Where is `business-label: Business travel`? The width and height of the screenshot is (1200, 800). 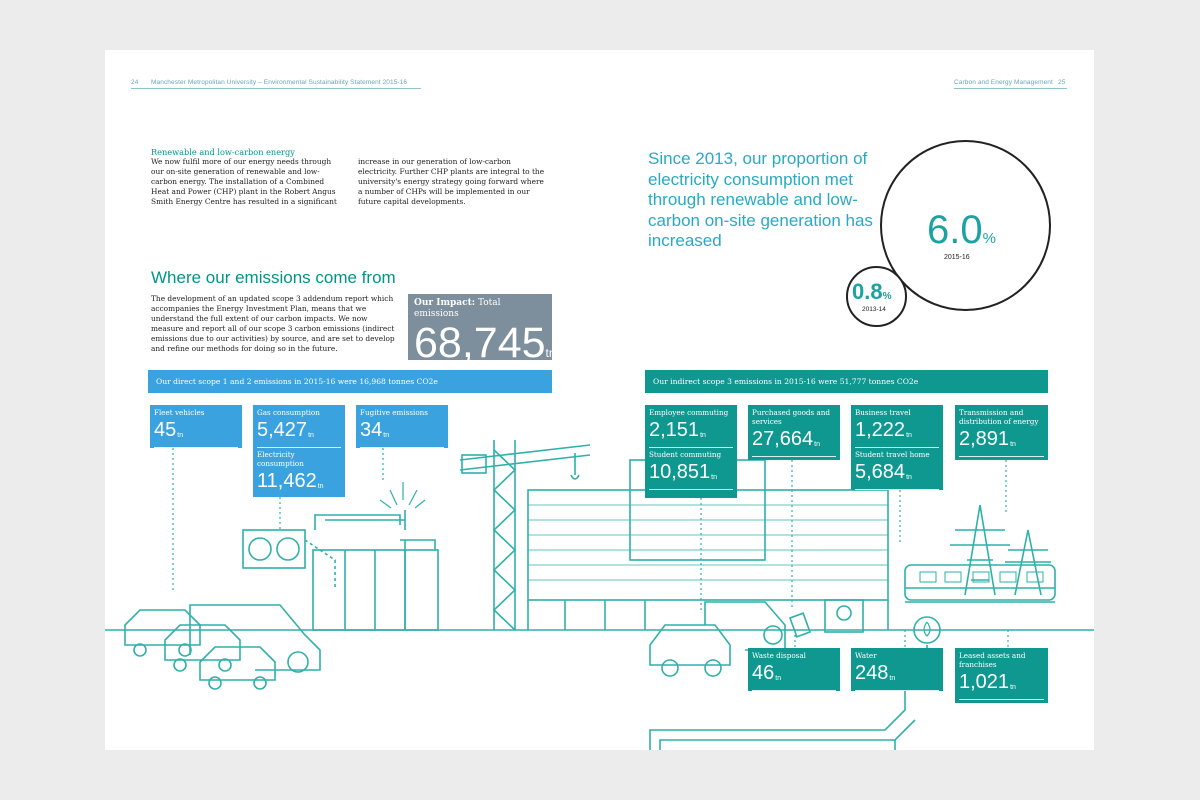 business-label: Business travel is located at coordinates (883, 412).